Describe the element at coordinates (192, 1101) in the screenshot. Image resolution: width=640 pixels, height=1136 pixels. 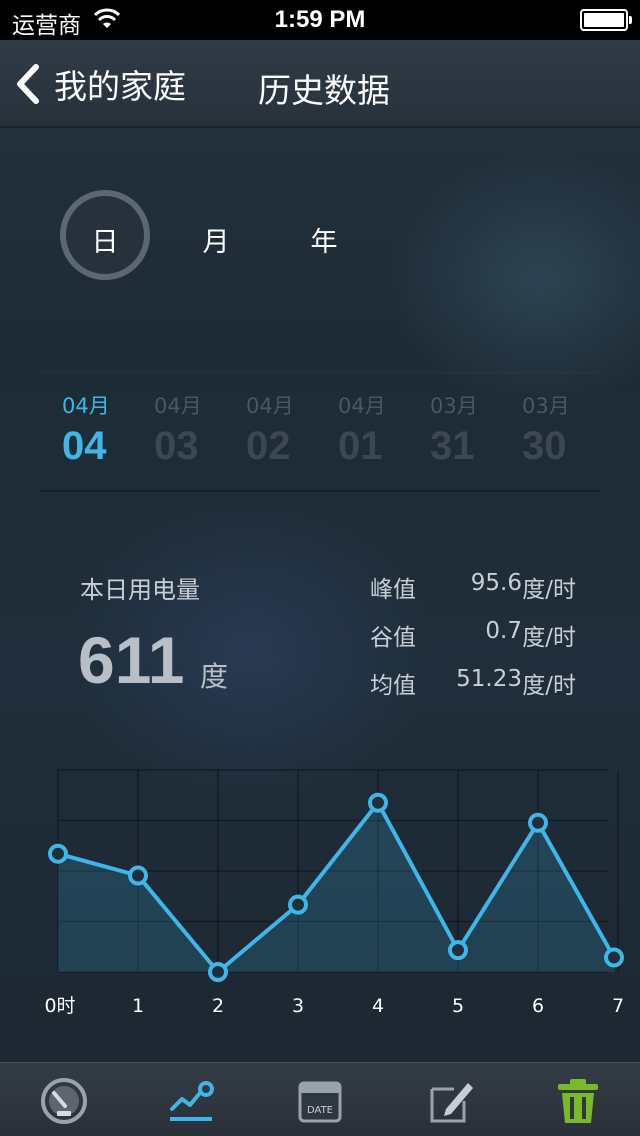
I see `chart-trend-icon` at that location.